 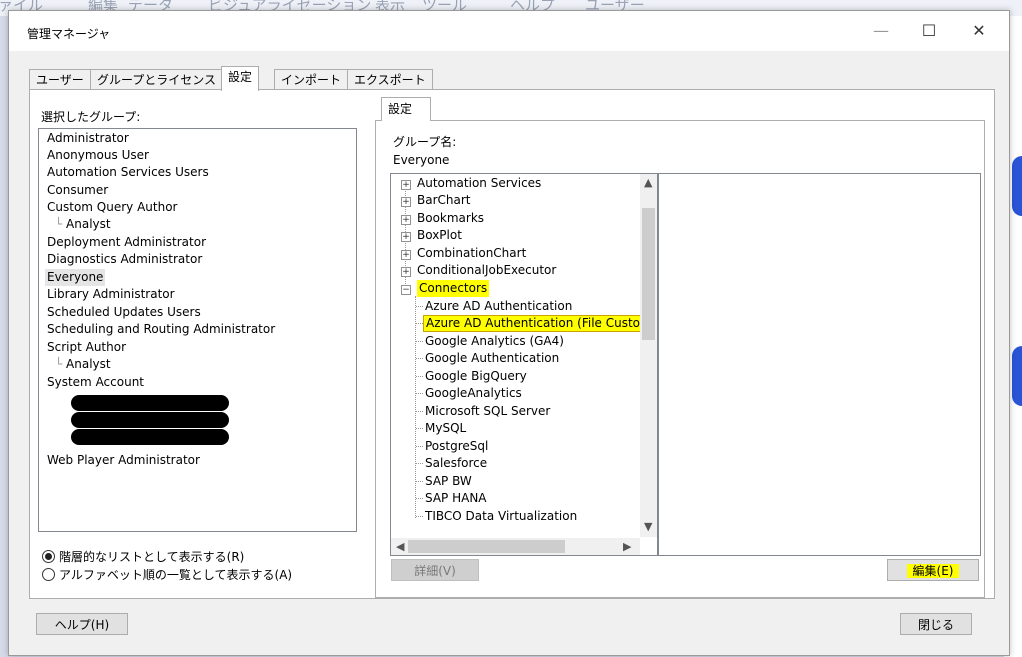 I want to click on tree-leaf: Google Analytics (GA4), so click(x=494, y=341).